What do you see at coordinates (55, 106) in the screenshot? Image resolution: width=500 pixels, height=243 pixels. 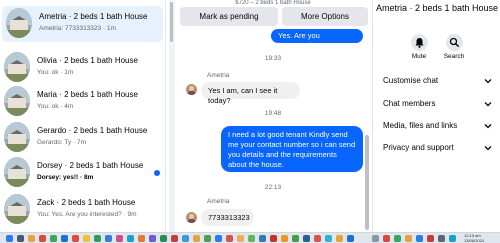 I see `conversation-preview: You: ok · 4m` at bounding box center [55, 106].